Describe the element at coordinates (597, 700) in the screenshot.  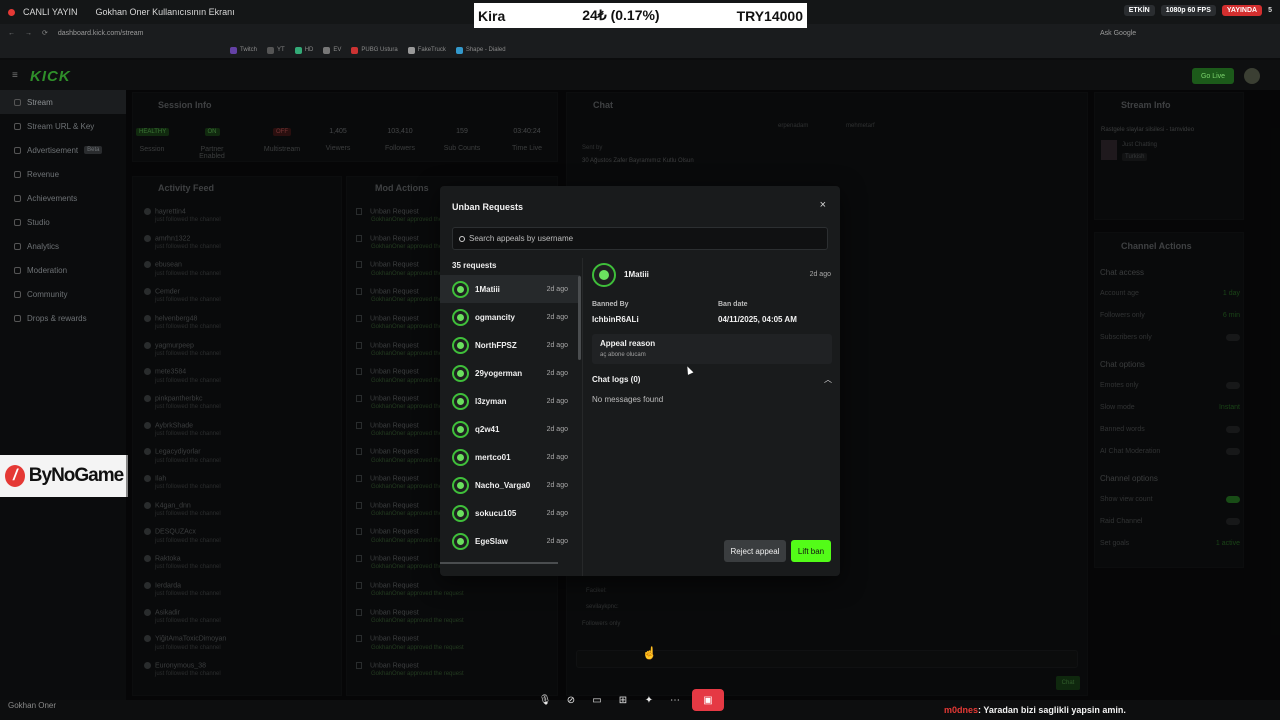
I see `present-icon: ▭` at that location.